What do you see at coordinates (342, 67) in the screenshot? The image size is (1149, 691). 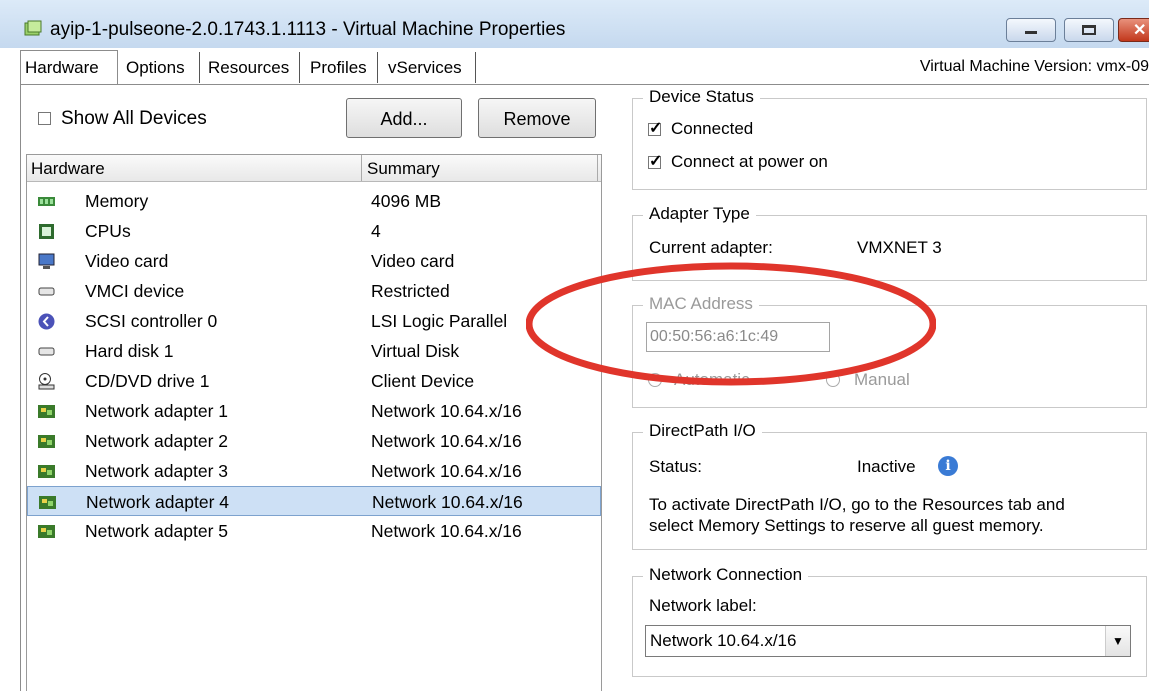 I see `tab-profiles: Profiles` at bounding box center [342, 67].